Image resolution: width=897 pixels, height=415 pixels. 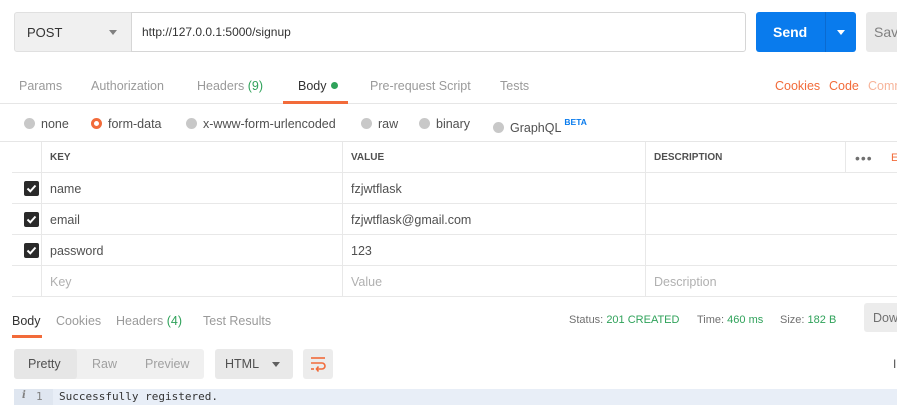 I want to click on tab-params: Params, so click(x=40, y=86).